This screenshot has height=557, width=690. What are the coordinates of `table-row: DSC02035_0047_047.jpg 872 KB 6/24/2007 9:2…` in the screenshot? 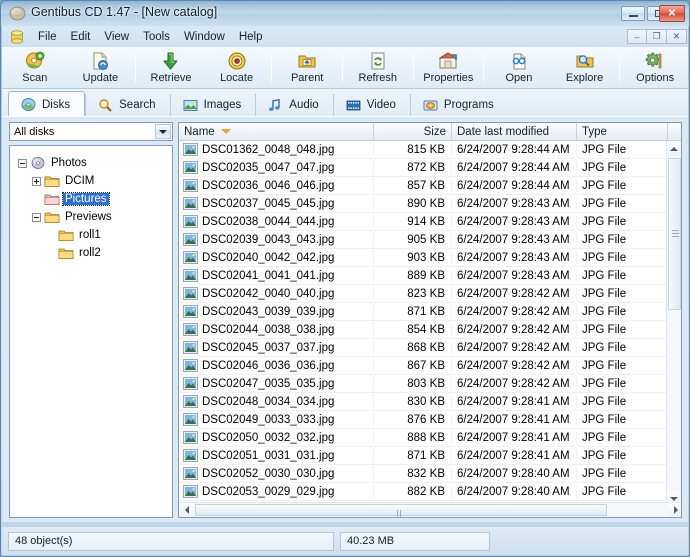 It's located at (423, 168).